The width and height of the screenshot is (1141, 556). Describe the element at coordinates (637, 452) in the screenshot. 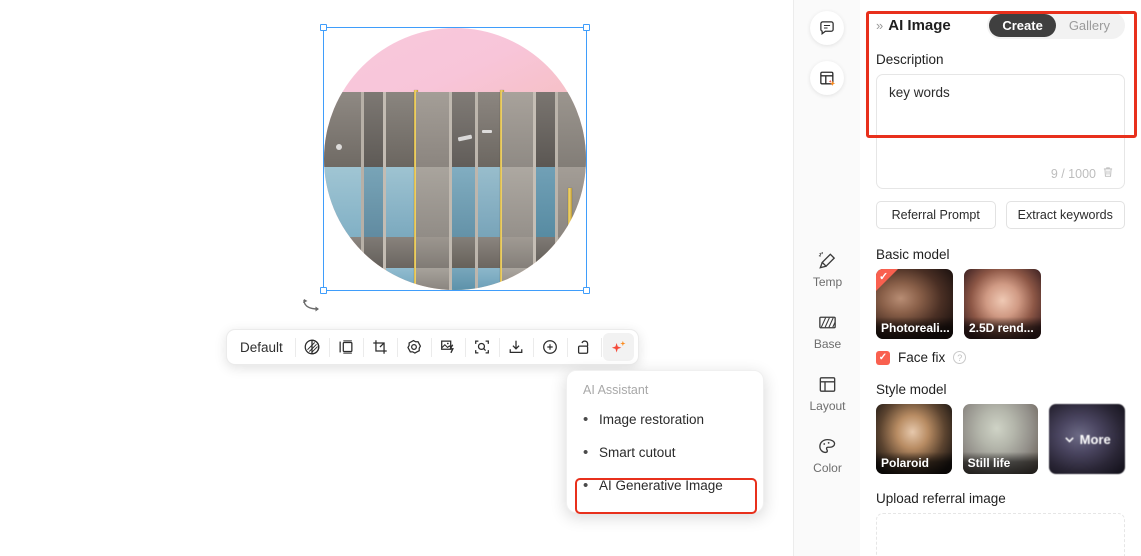

I see `menu-item-label: Smart cutout` at that location.